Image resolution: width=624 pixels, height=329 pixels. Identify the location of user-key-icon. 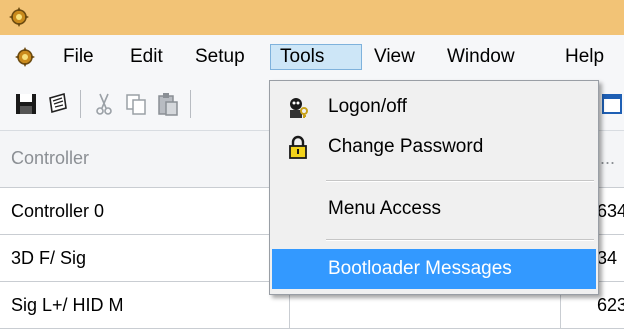
(299, 108).